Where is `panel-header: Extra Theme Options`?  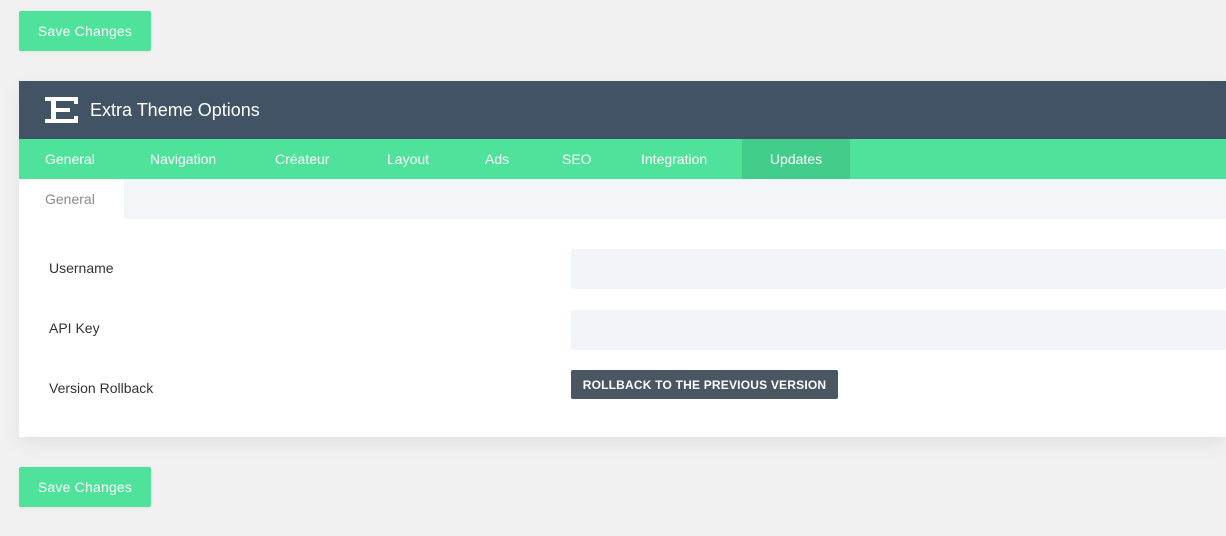
panel-header: Extra Theme Options is located at coordinates (622, 110).